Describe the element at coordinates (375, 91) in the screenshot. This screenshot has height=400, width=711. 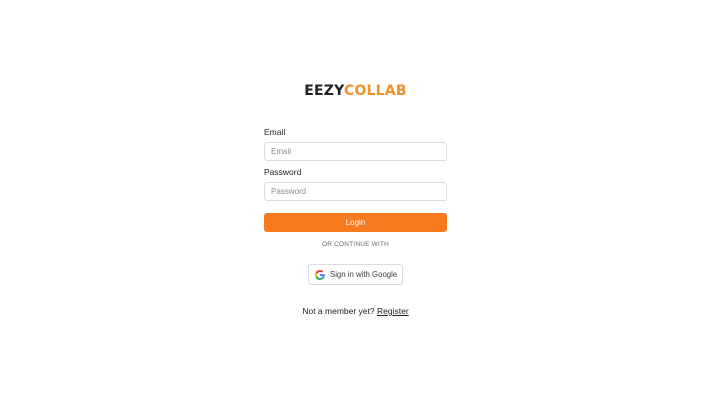
I see `brand-logo-part-b: COLLAB` at that location.